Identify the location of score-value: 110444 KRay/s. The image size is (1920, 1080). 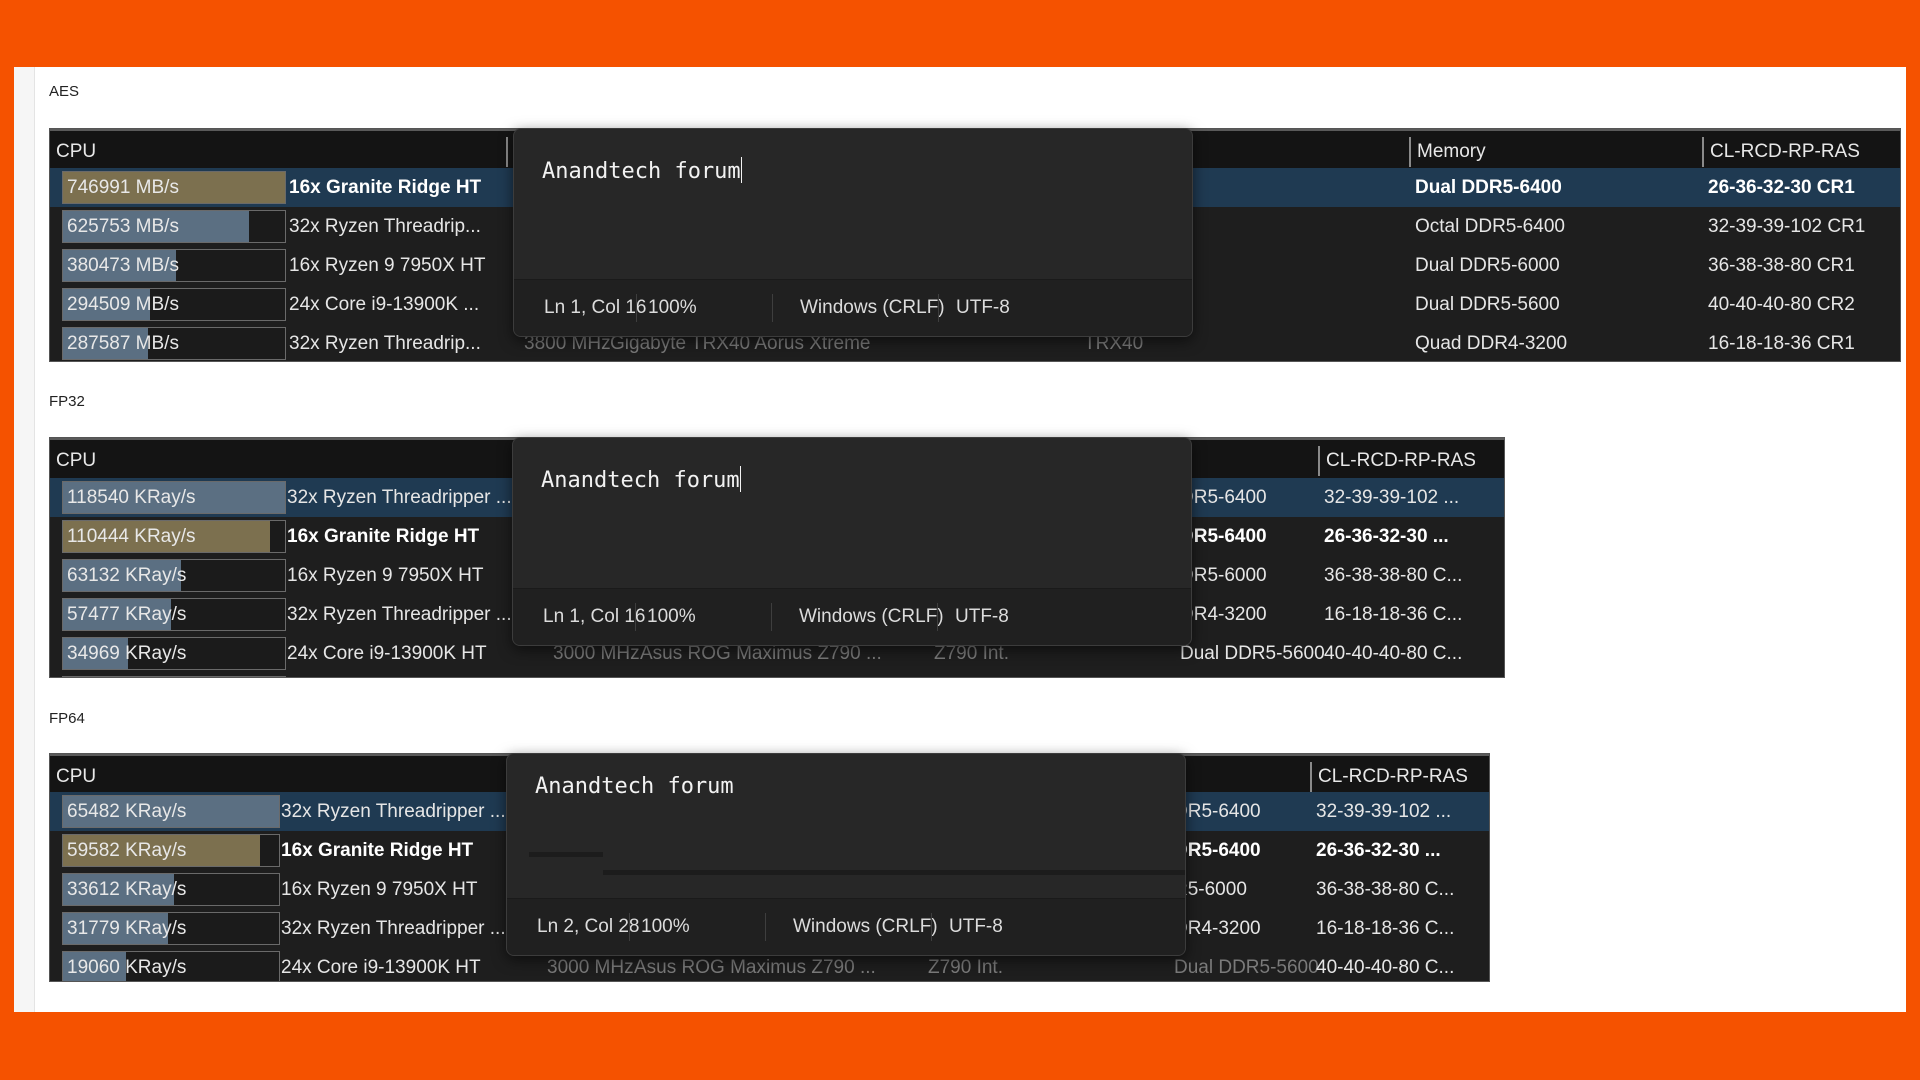
(131, 536).